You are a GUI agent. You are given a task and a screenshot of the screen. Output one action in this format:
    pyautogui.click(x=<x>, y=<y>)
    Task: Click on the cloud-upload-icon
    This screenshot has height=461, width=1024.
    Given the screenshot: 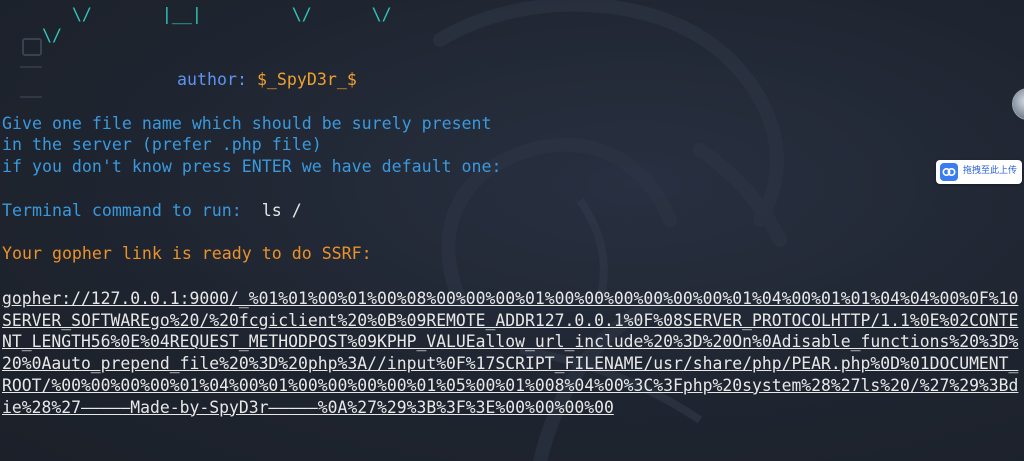 What is the action you would take?
    pyautogui.click(x=949, y=172)
    